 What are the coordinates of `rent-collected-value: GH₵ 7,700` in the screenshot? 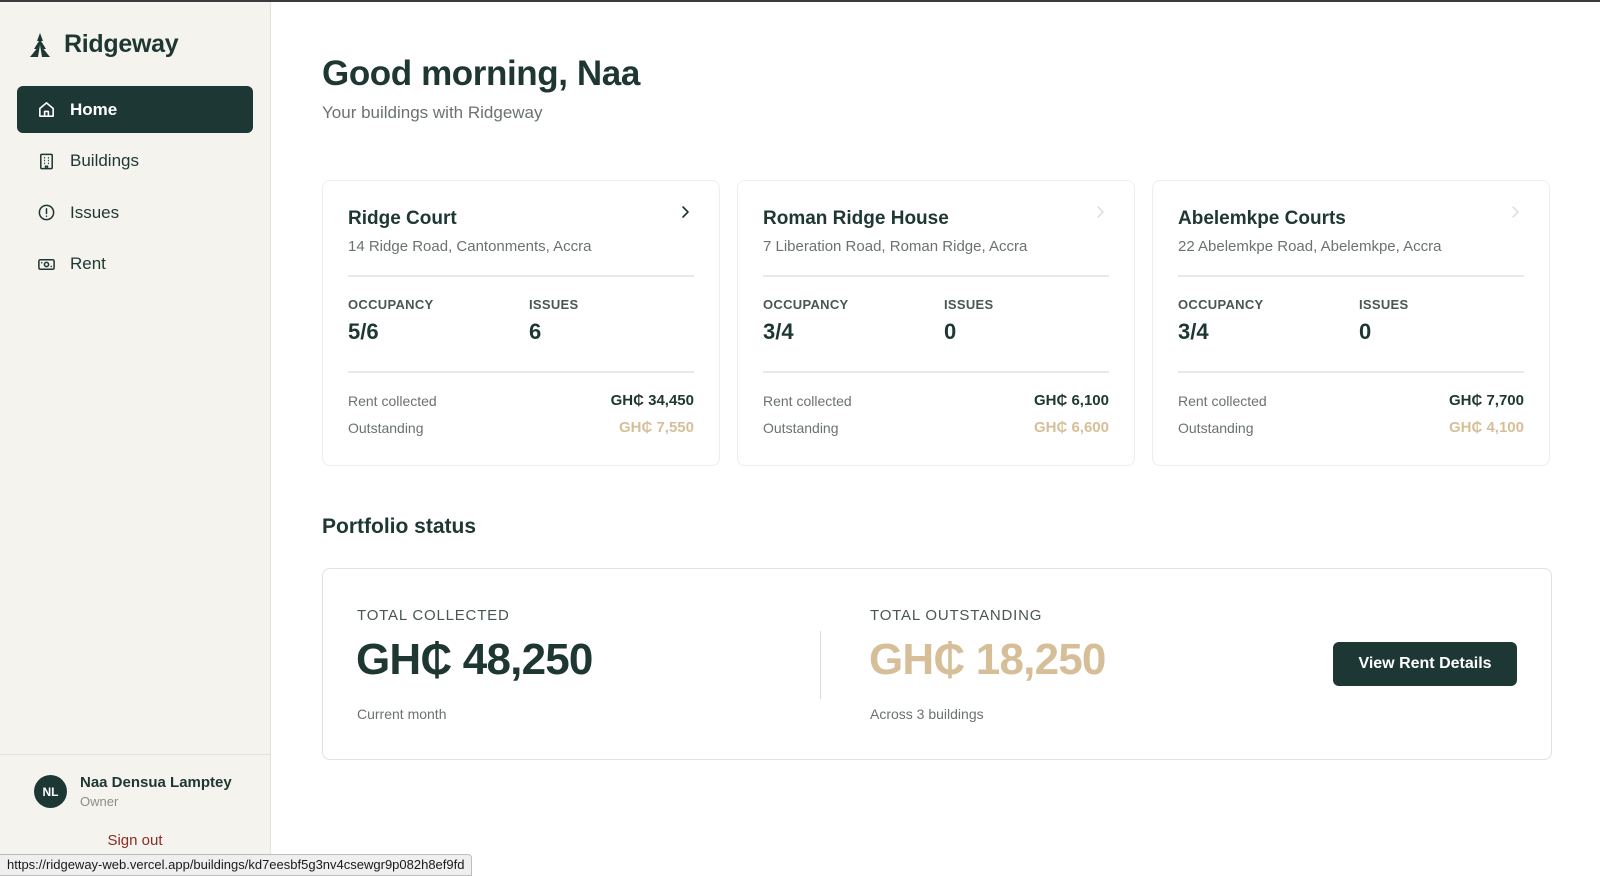 It's located at (1486, 400).